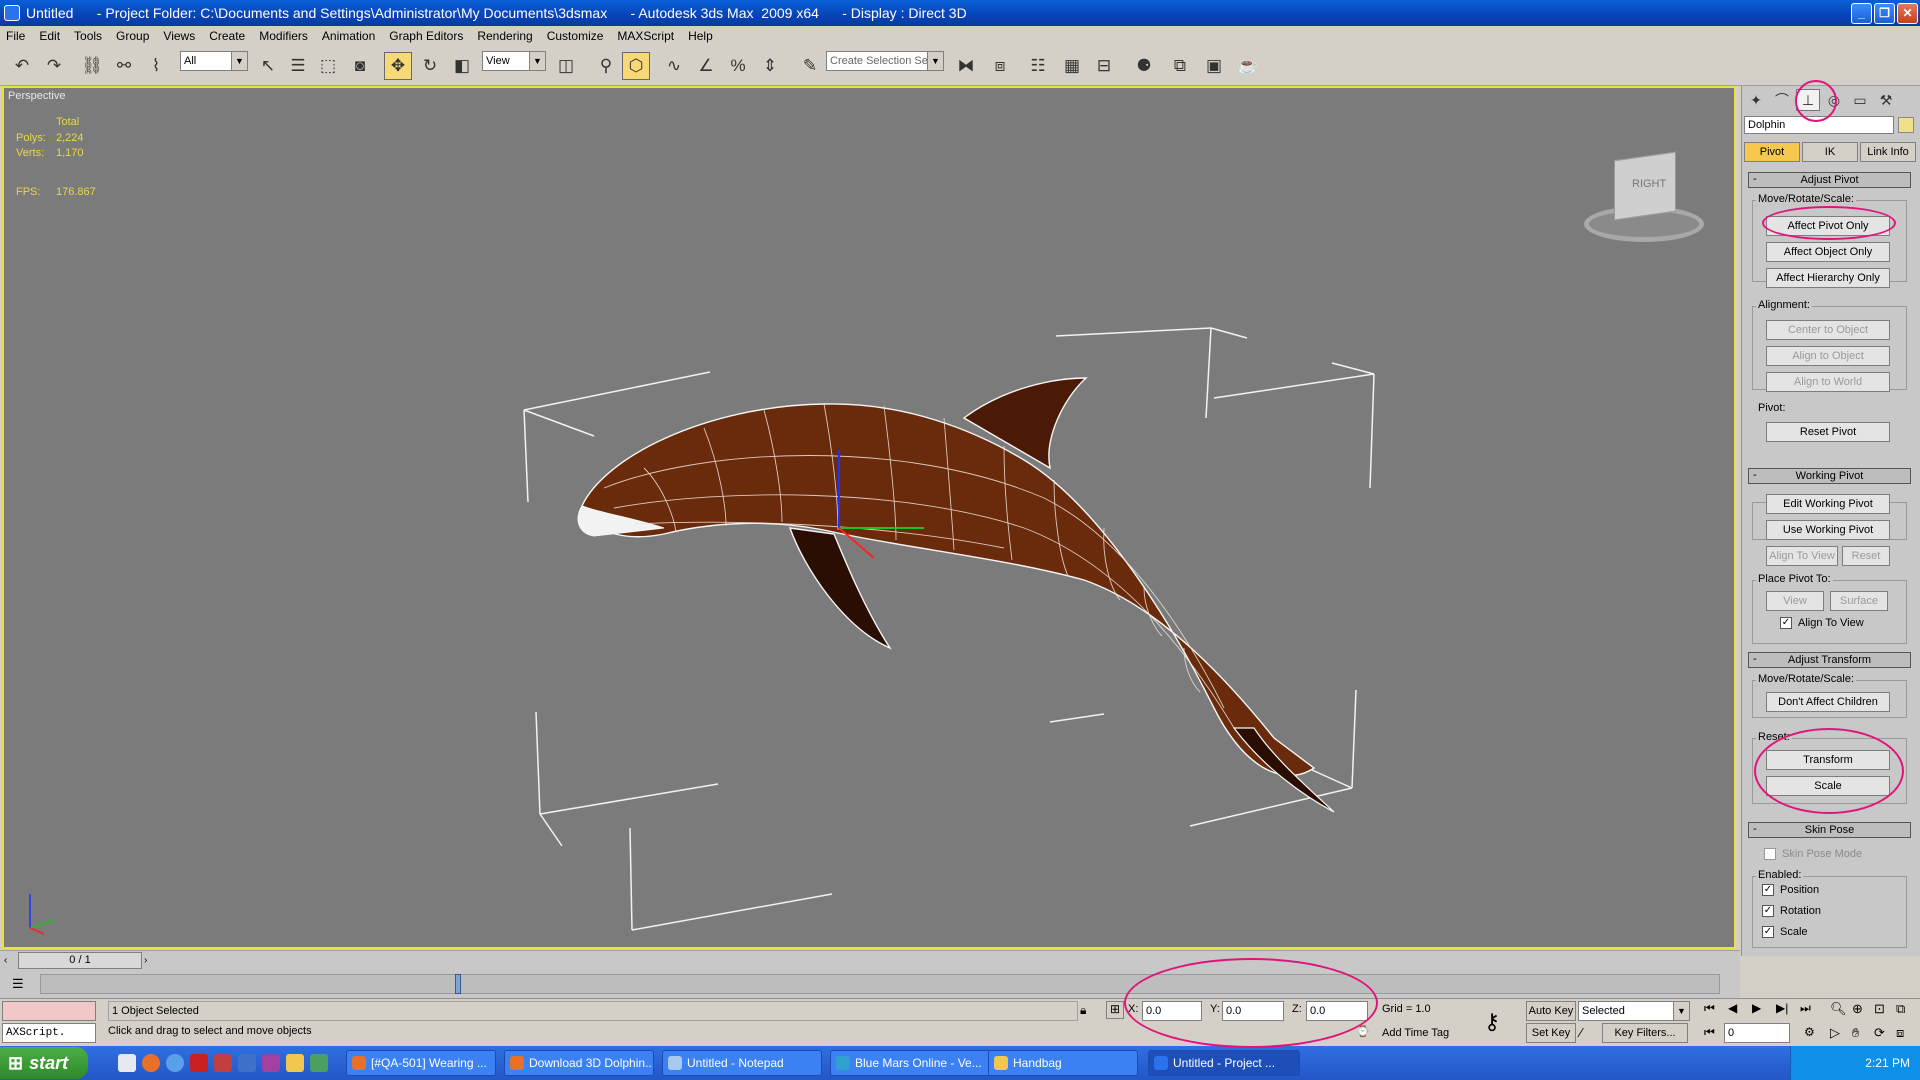  I want to click on time-configuration-icon: ⚙, so click(1809, 1032).